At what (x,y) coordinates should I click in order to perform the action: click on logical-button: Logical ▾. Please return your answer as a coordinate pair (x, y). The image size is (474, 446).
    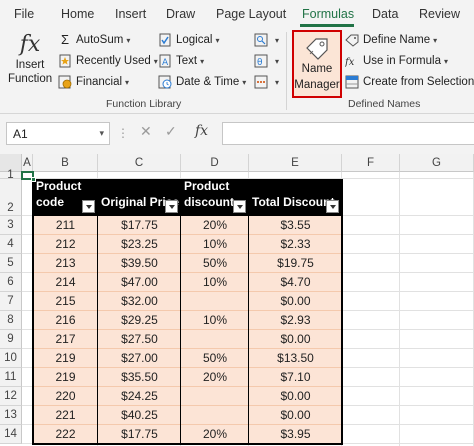
    Looking at the image, I should click on (188, 40).